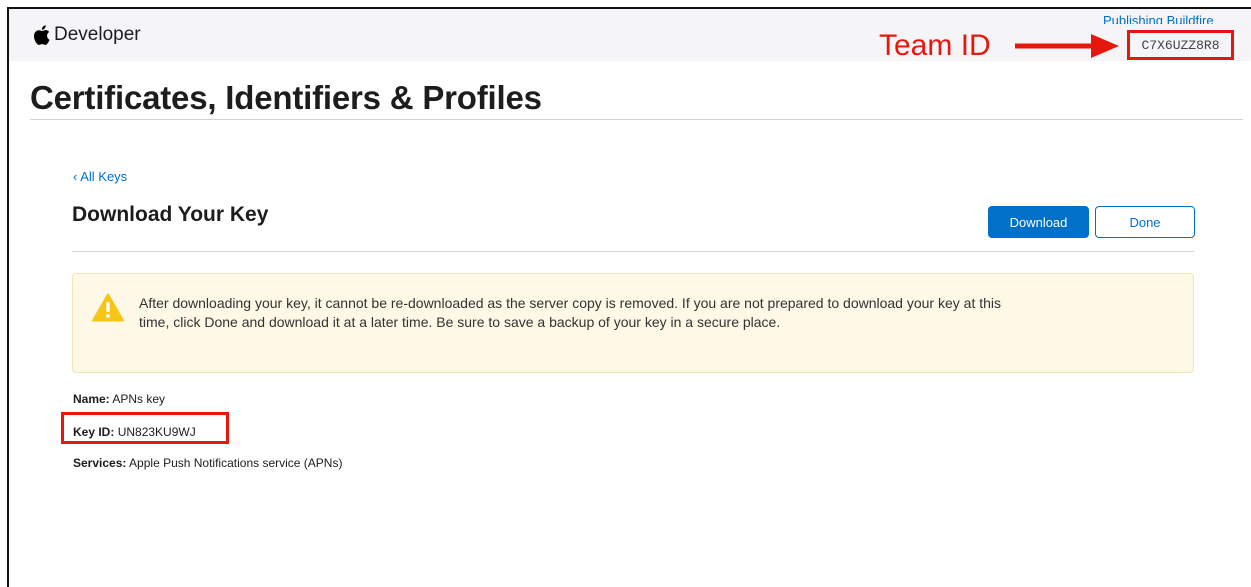 Image resolution: width=1251 pixels, height=587 pixels. What do you see at coordinates (170, 214) in the screenshot?
I see `section-title: Download Your Key` at bounding box center [170, 214].